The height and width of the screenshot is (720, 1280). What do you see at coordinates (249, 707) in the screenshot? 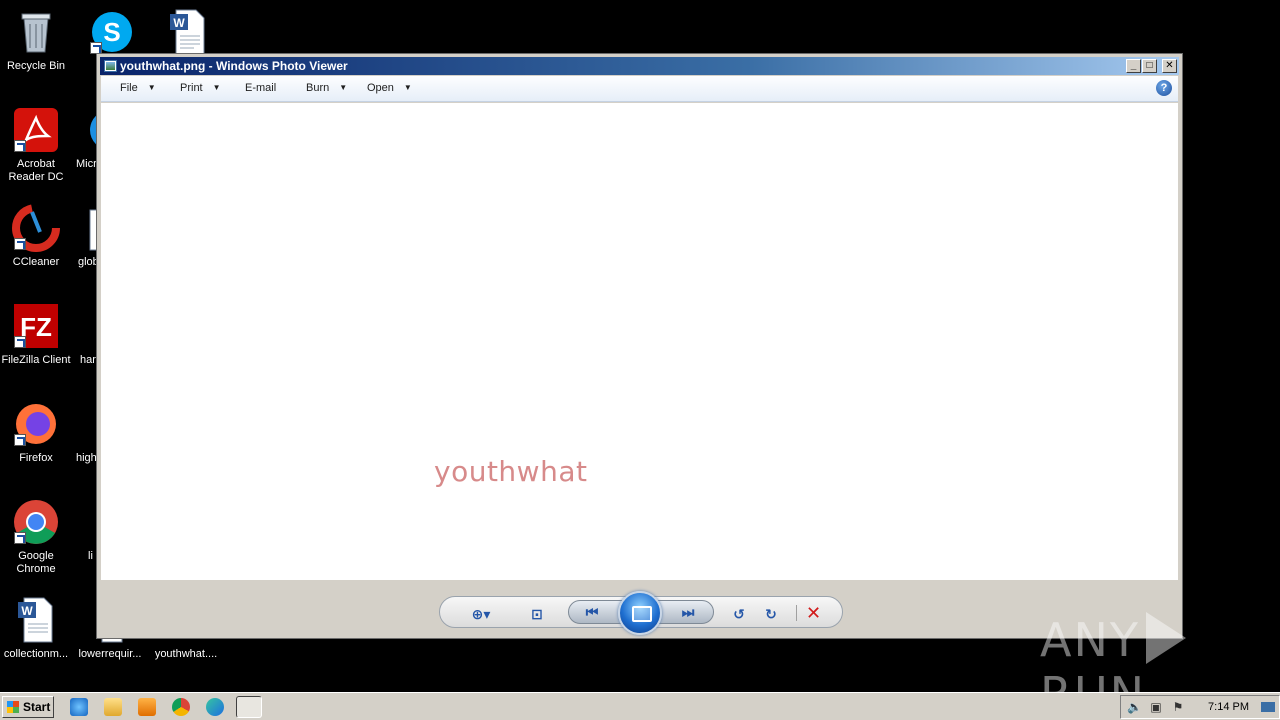
I see `photo-viewer-taskbar-icon` at bounding box center [249, 707].